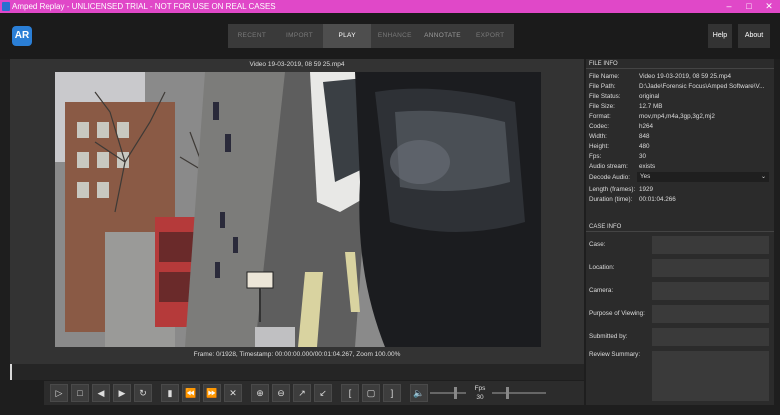 This screenshot has width=780, height=415. What do you see at coordinates (598, 136) in the screenshot?
I see `file-info-label: Width:` at bounding box center [598, 136].